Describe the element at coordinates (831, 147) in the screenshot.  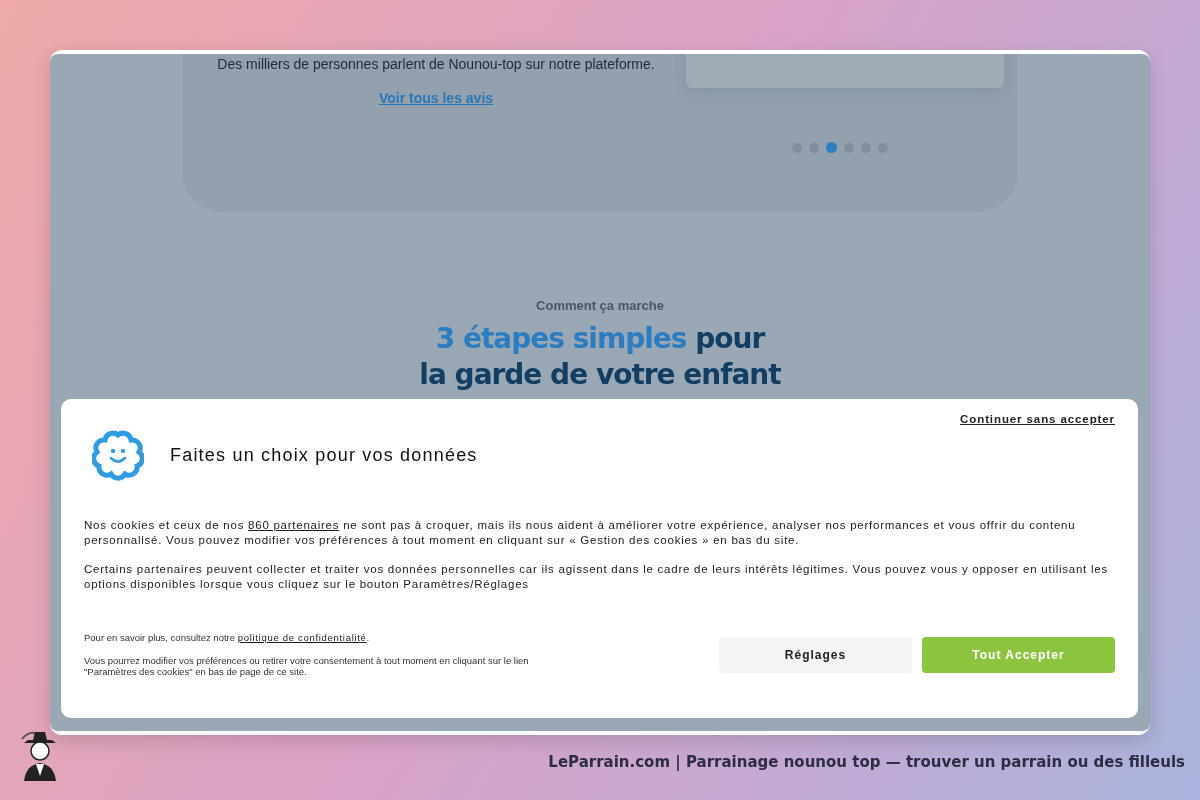
I see `carousel-dot` at that location.